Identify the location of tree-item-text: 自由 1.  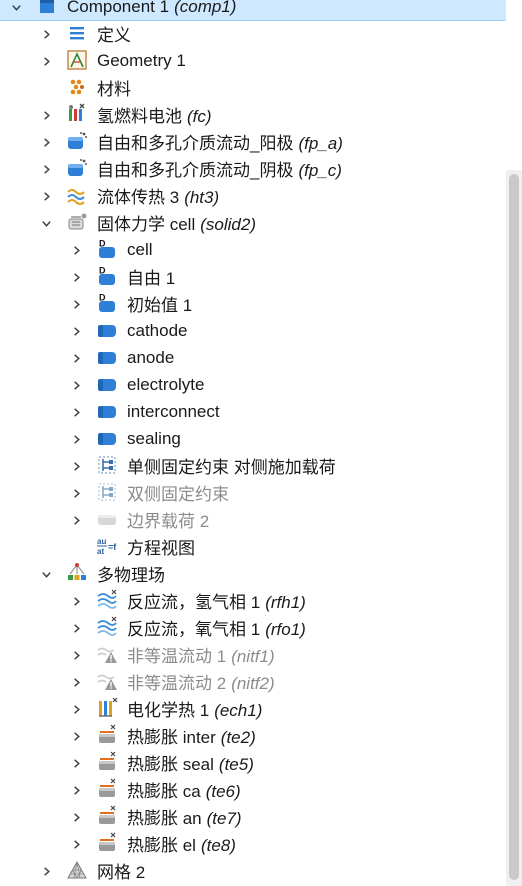
(151, 278).